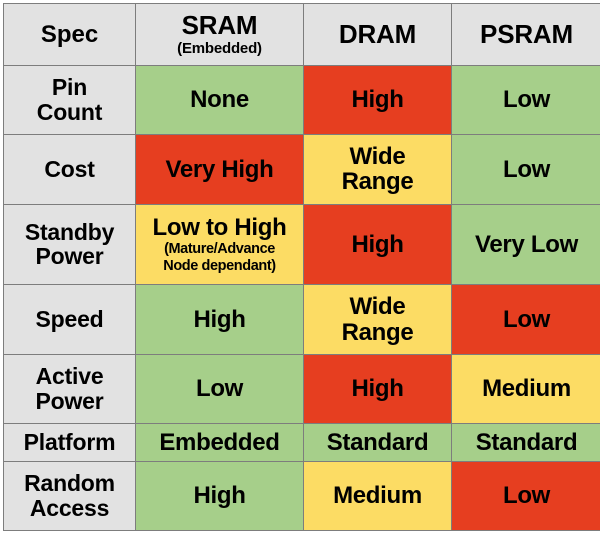 Image resolution: width=600 pixels, height=533 pixels. Describe the element at coordinates (219, 257) in the screenshot. I see `cell-subvalue: (Mature/Advance Node dependant)` at that location.